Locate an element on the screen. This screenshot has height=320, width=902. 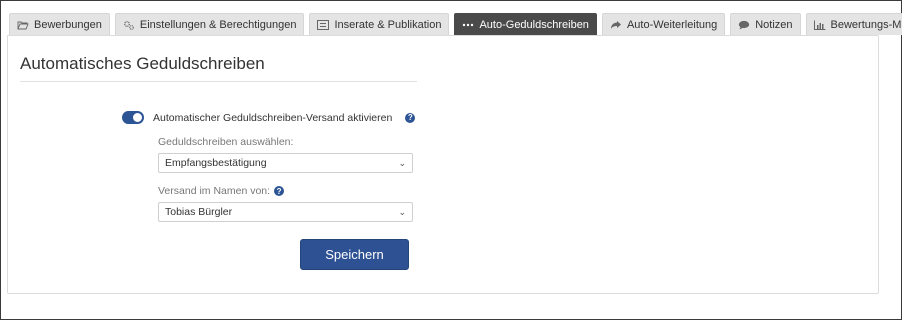
tab-bewerbungen: Bewerbungen is located at coordinates (59, 24).